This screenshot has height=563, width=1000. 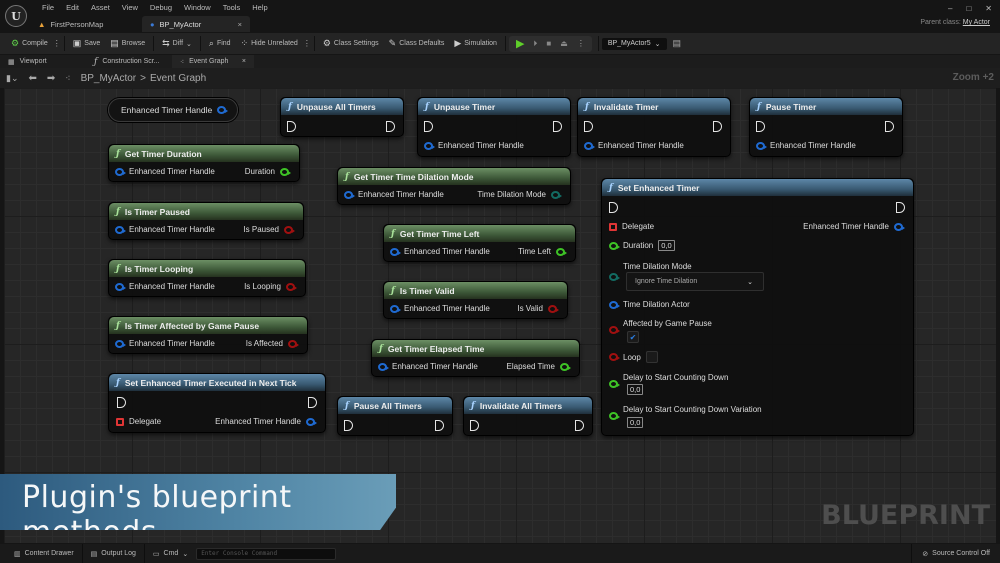 What do you see at coordinates (475, 43) in the screenshot?
I see `simulation-button: ▶ Simulation` at bounding box center [475, 43].